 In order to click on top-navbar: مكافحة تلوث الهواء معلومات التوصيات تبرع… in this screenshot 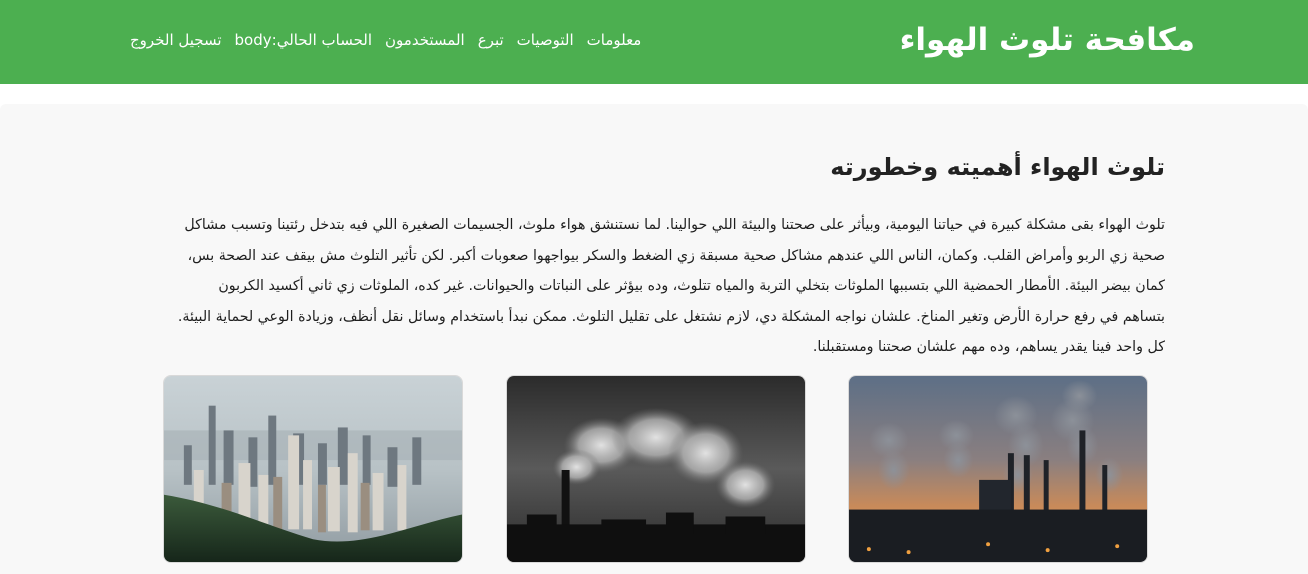, I will do `click(654, 42)`.